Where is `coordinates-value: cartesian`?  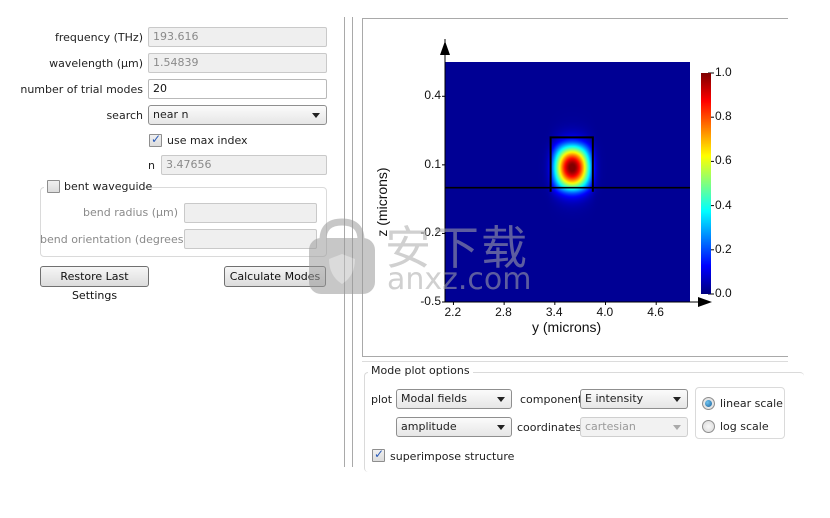
coordinates-value: cartesian is located at coordinates (610, 426).